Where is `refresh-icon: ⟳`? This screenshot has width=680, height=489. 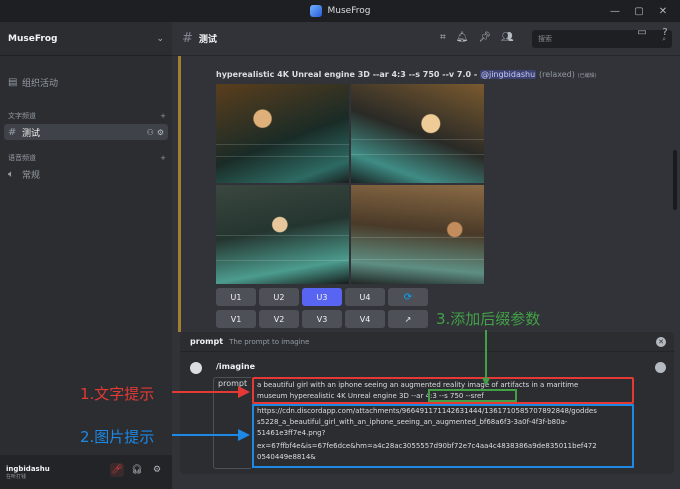 refresh-icon: ⟳ is located at coordinates (408, 297).